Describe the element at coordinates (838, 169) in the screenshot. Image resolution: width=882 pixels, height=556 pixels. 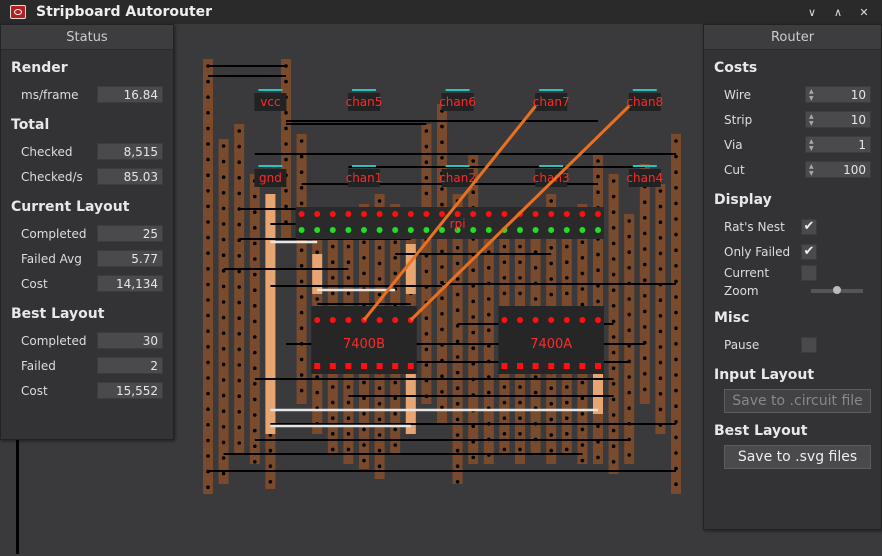
I see `cut-cost-spinbox: ▲ ▼ 100` at that location.